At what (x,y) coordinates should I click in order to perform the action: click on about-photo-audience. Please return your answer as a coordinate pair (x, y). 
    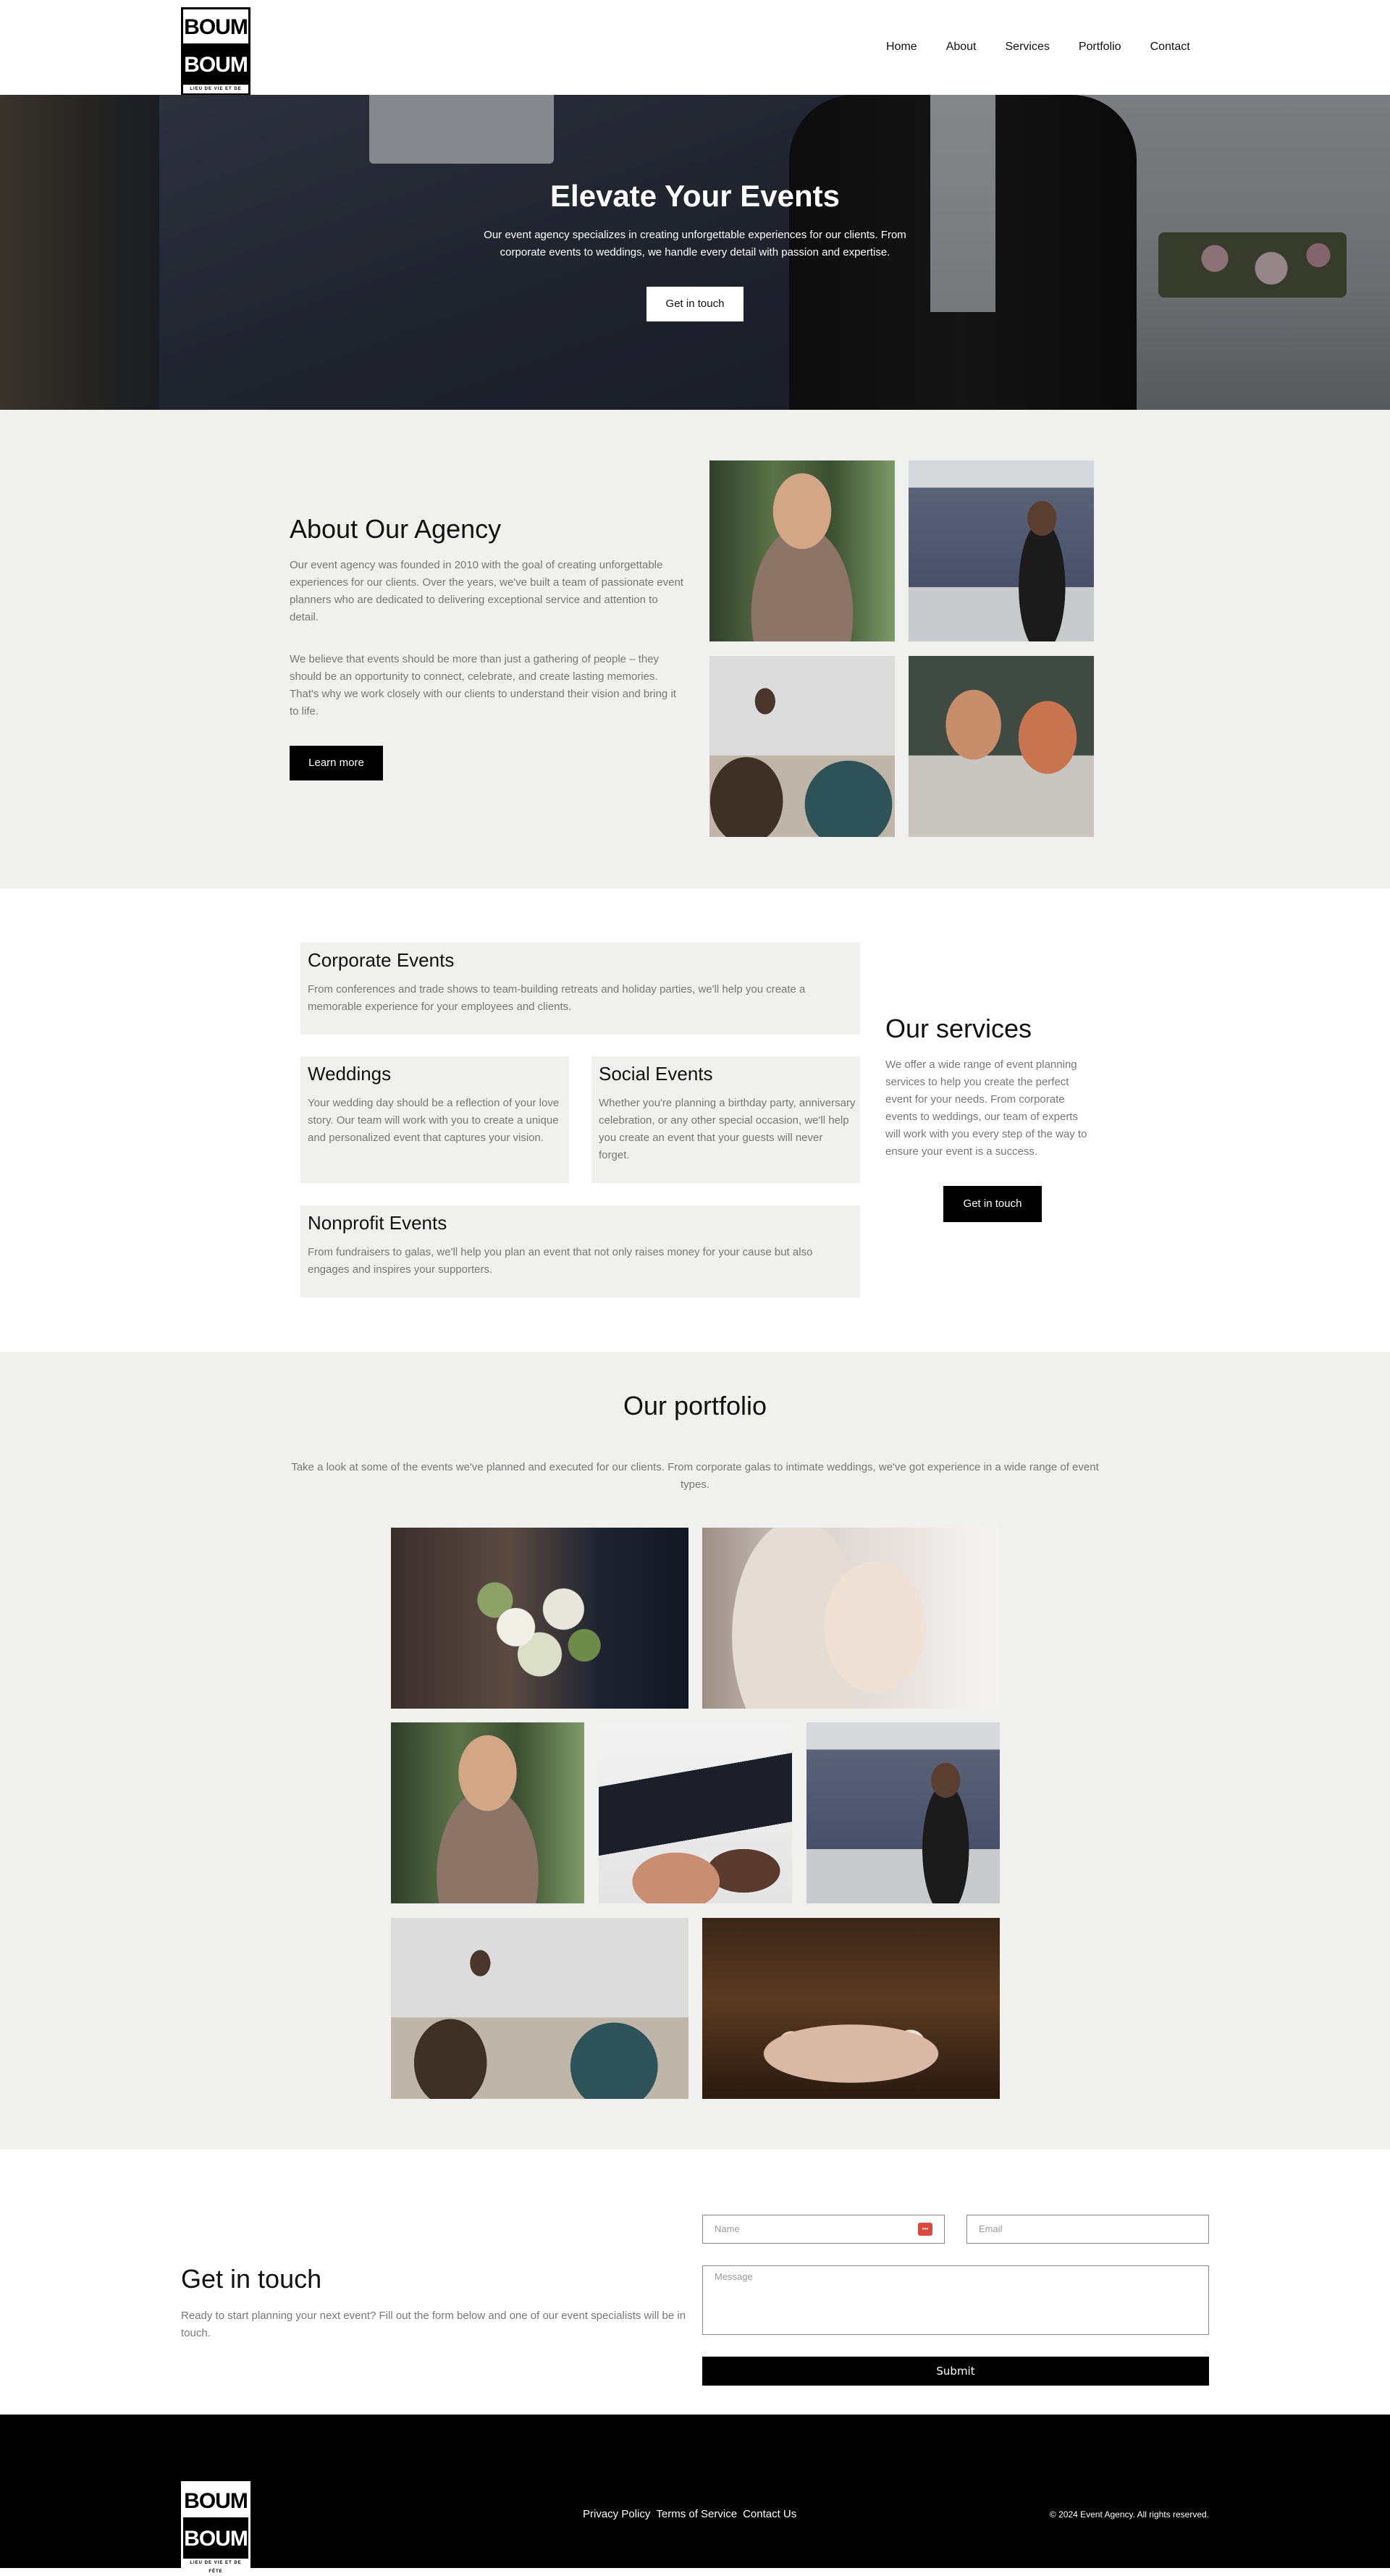
    Looking at the image, I should click on (802, 746).